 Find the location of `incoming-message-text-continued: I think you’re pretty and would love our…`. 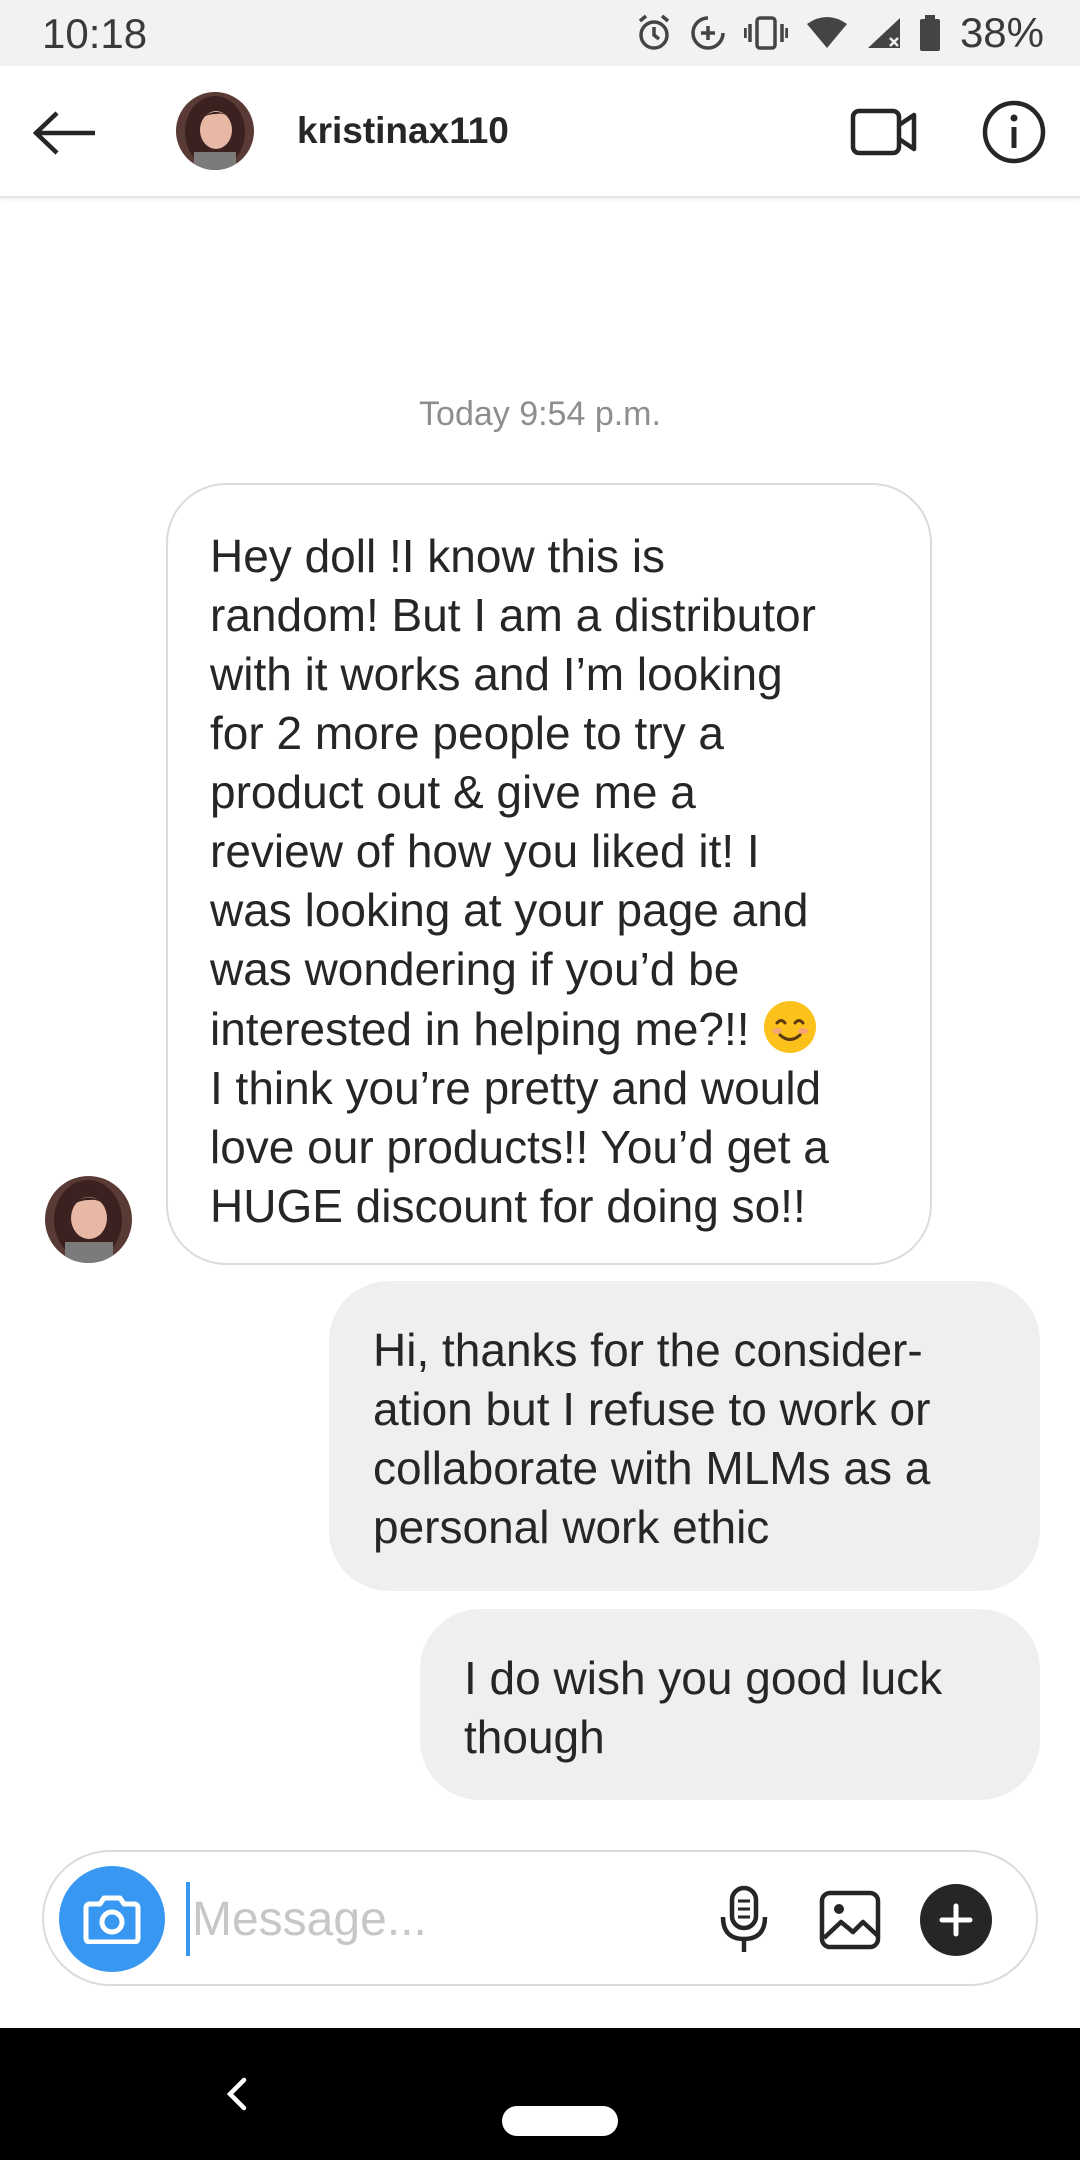

incoming-message-text-continued: I think you’re pretty and would love our… is located at coordinates (519, 1147).